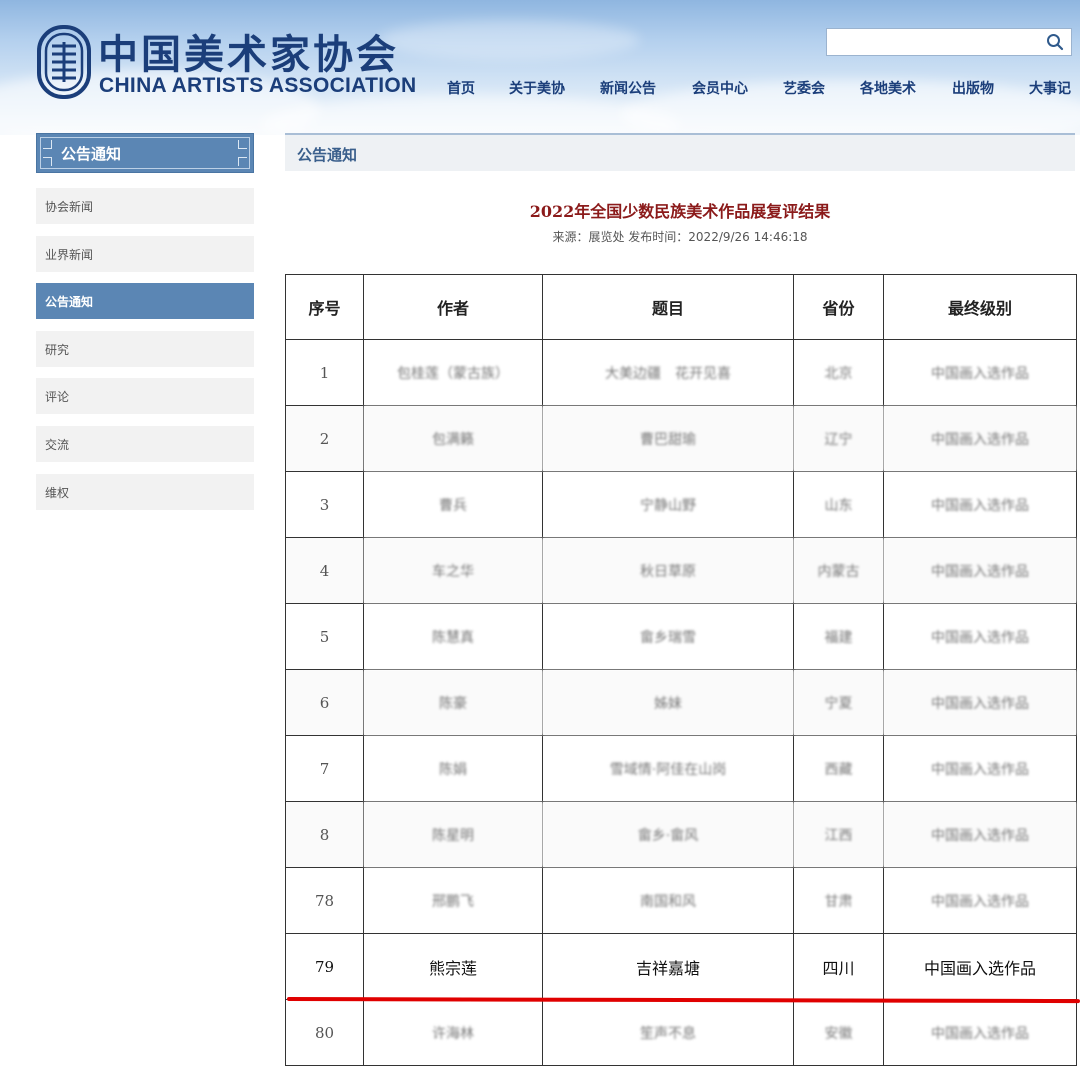 The height and width of the screenshot is (1072, 1080). Describe the element at coordinates (453, 504) in the screenshot. I see `cell-author: 曹兵` at that location.